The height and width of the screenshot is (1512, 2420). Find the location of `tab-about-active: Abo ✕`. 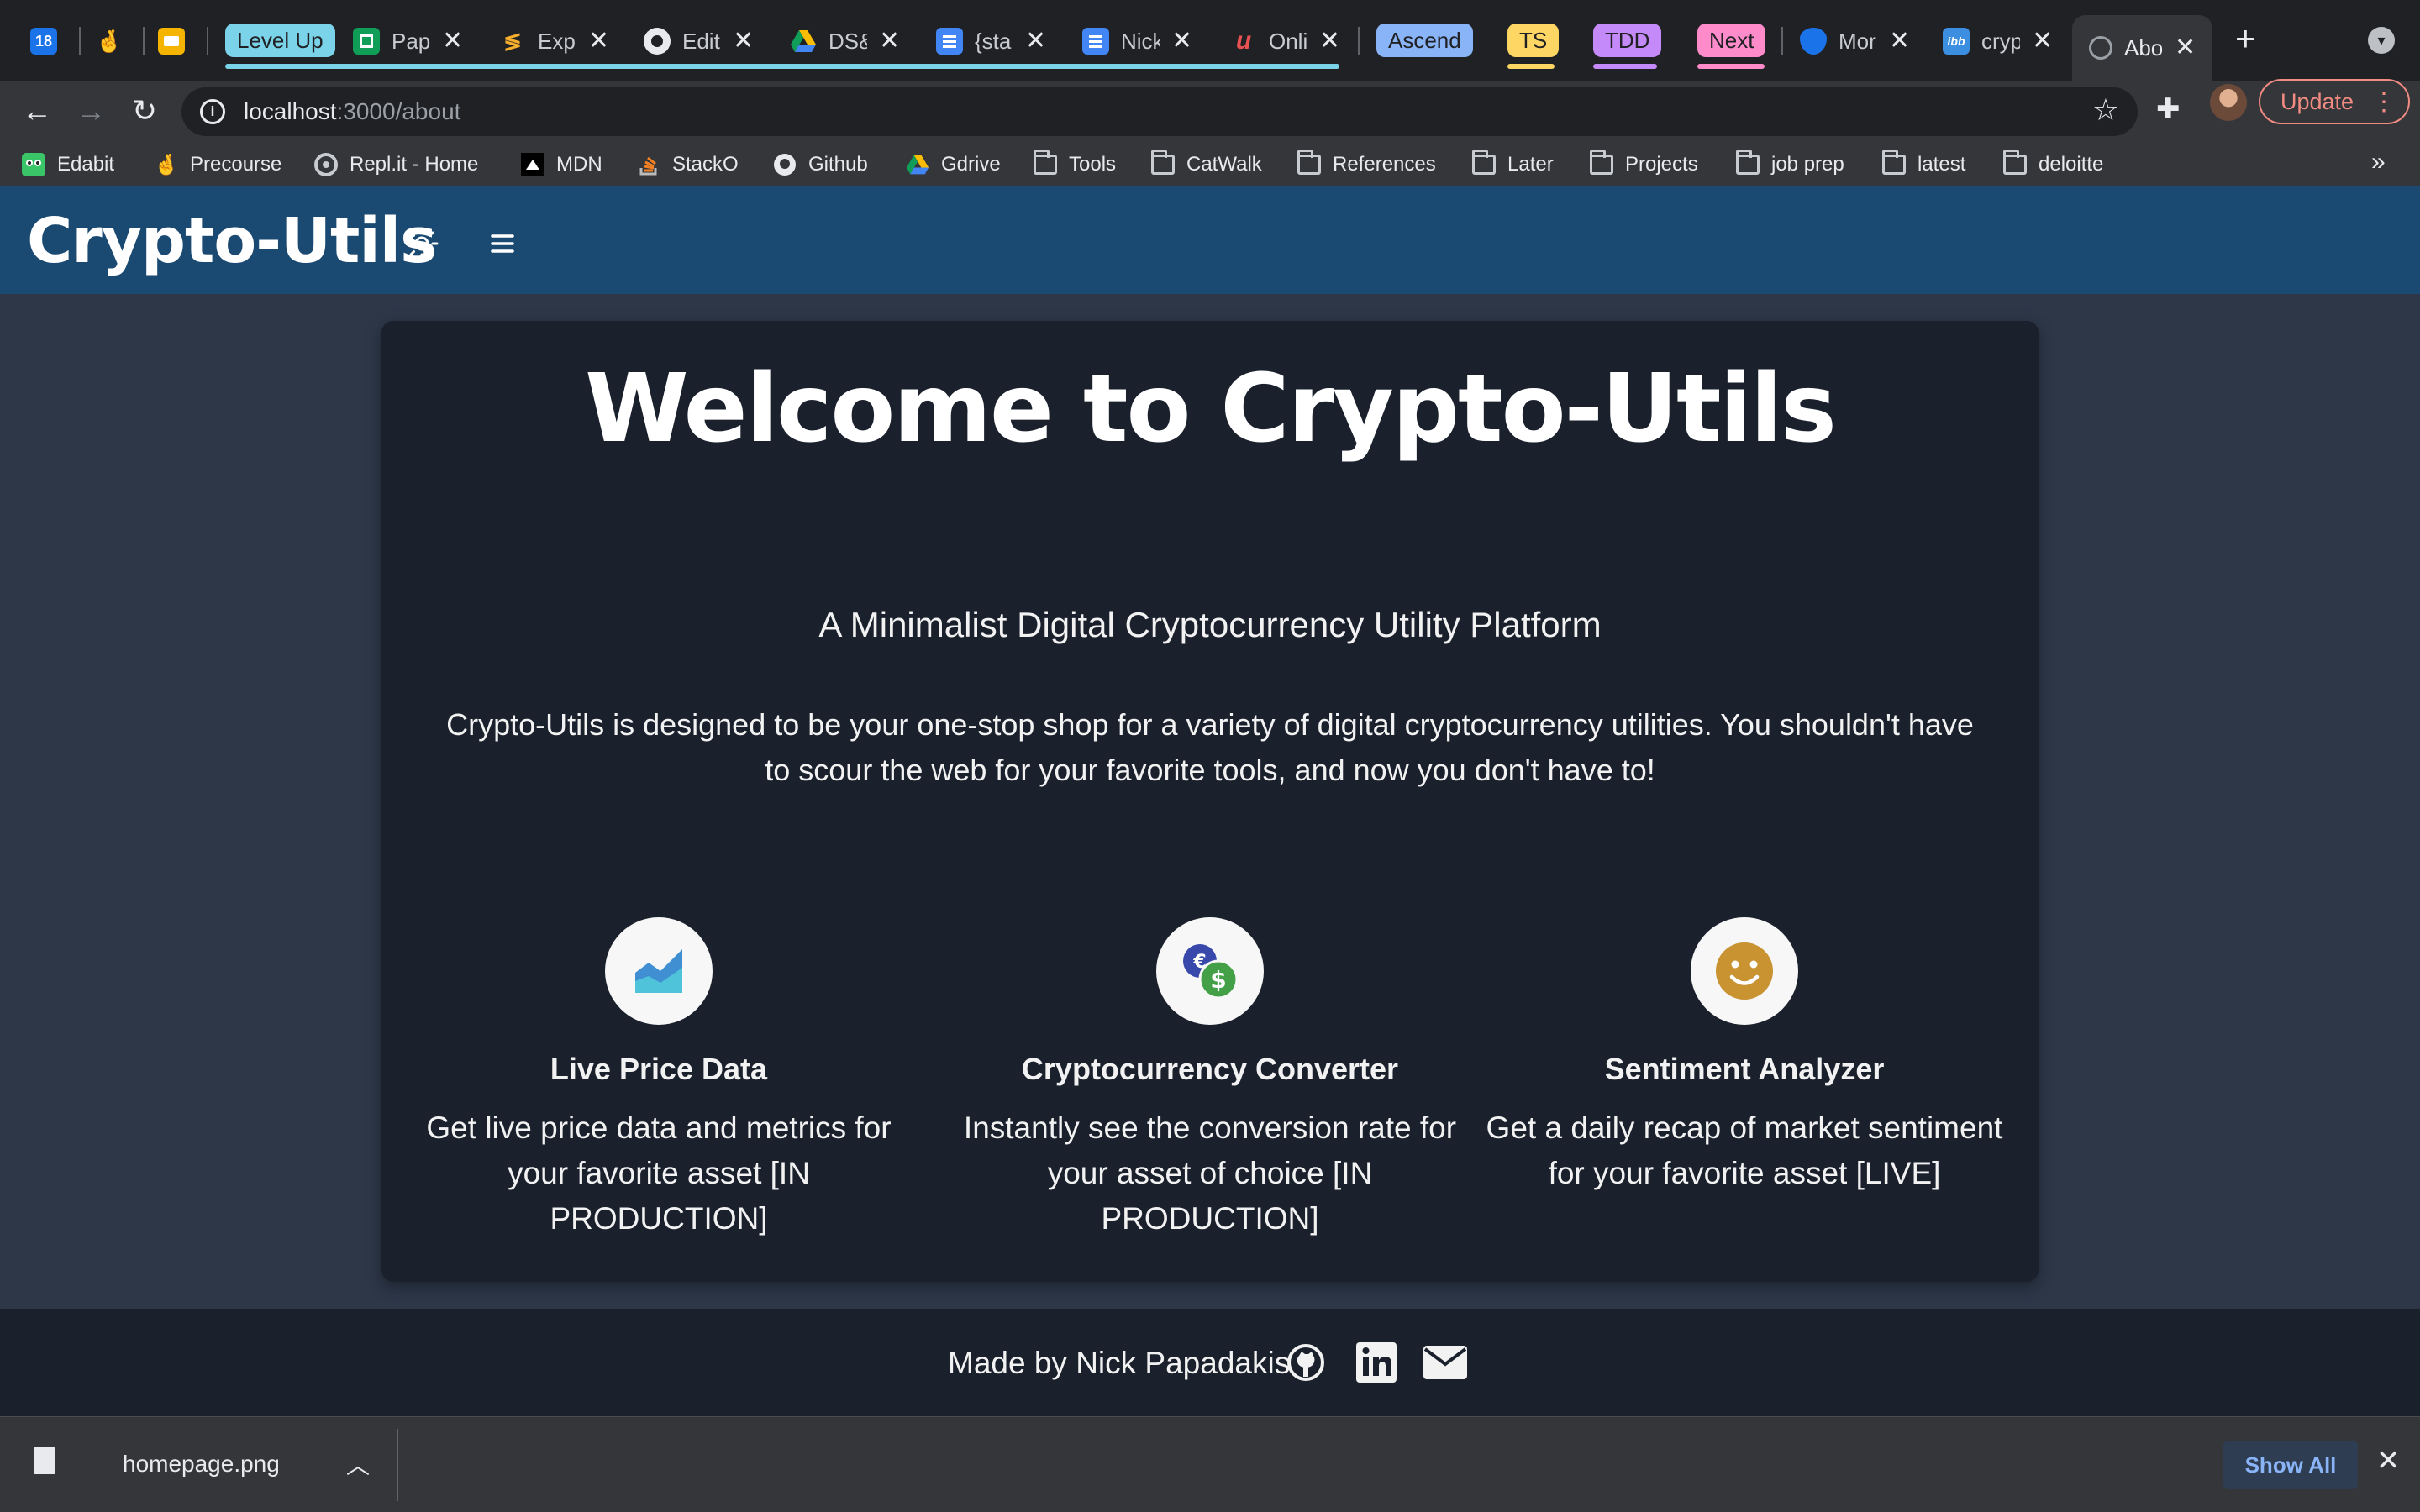

tab-about-active: Abo ✕ is located at coordinates (2143, 48).